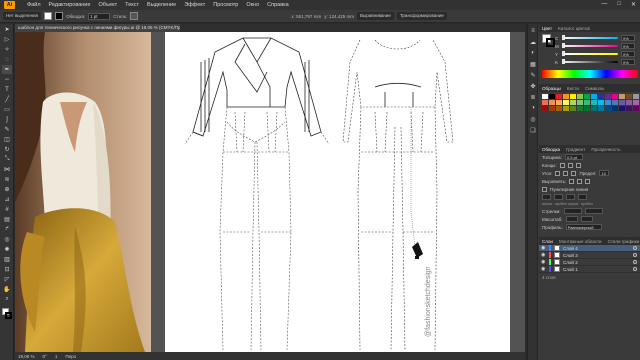  Describe the element at coordinates (7, 229) in the screenshot. I see `eyedropper-icon: ⌿` at that location.